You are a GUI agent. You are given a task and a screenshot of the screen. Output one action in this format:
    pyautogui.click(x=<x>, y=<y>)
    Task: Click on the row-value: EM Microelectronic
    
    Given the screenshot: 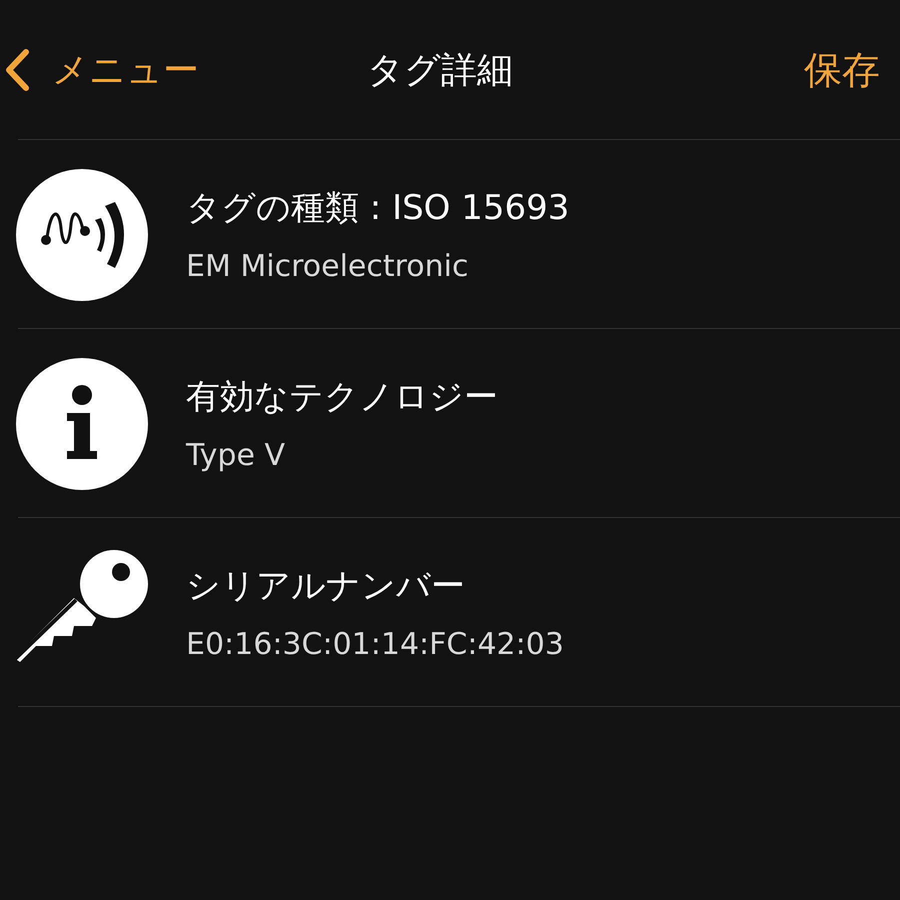 What is the action you would take?
    pyautogui.click(x=328, y=266)
    